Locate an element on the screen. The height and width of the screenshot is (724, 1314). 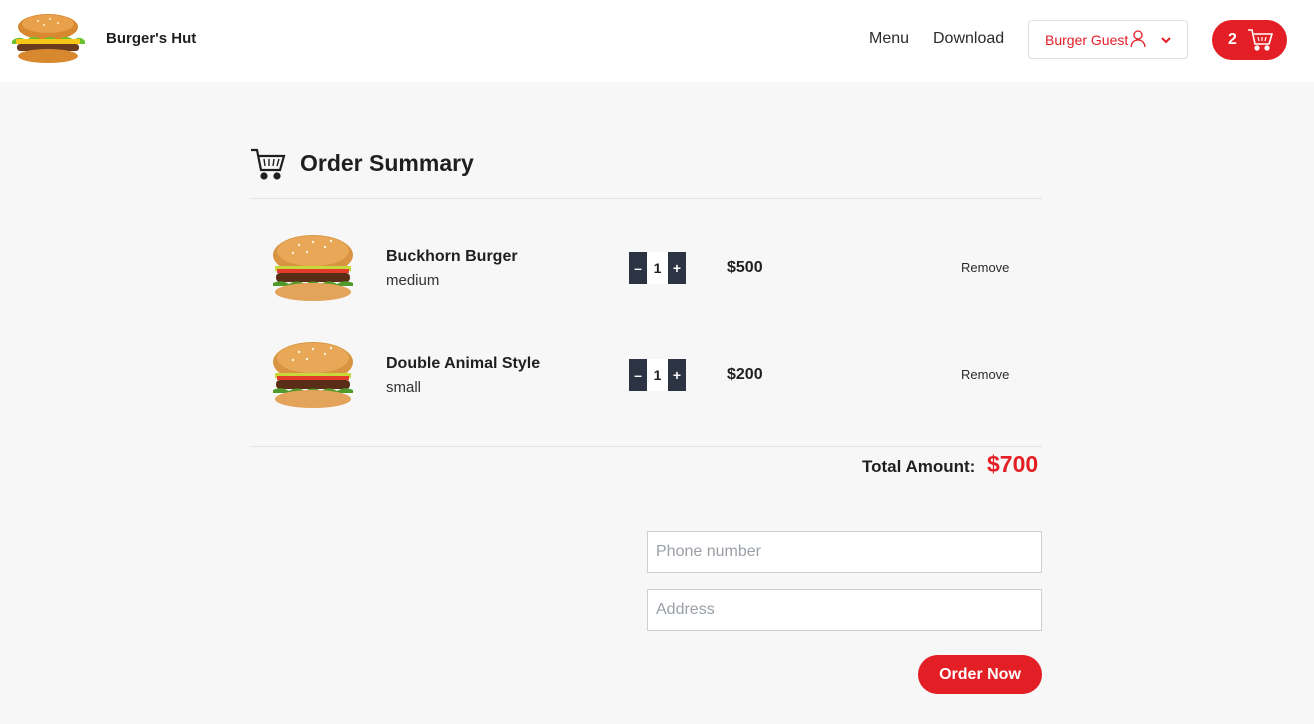
page-title: Order Summary is located at coordinates (387, 163).